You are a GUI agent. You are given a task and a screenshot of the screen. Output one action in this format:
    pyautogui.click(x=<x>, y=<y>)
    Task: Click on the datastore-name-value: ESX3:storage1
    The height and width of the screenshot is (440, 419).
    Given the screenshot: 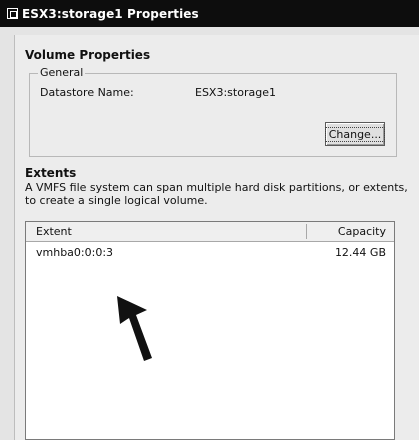 What is the action you would take?
    pyautogui.click(x=235, y=92)
    